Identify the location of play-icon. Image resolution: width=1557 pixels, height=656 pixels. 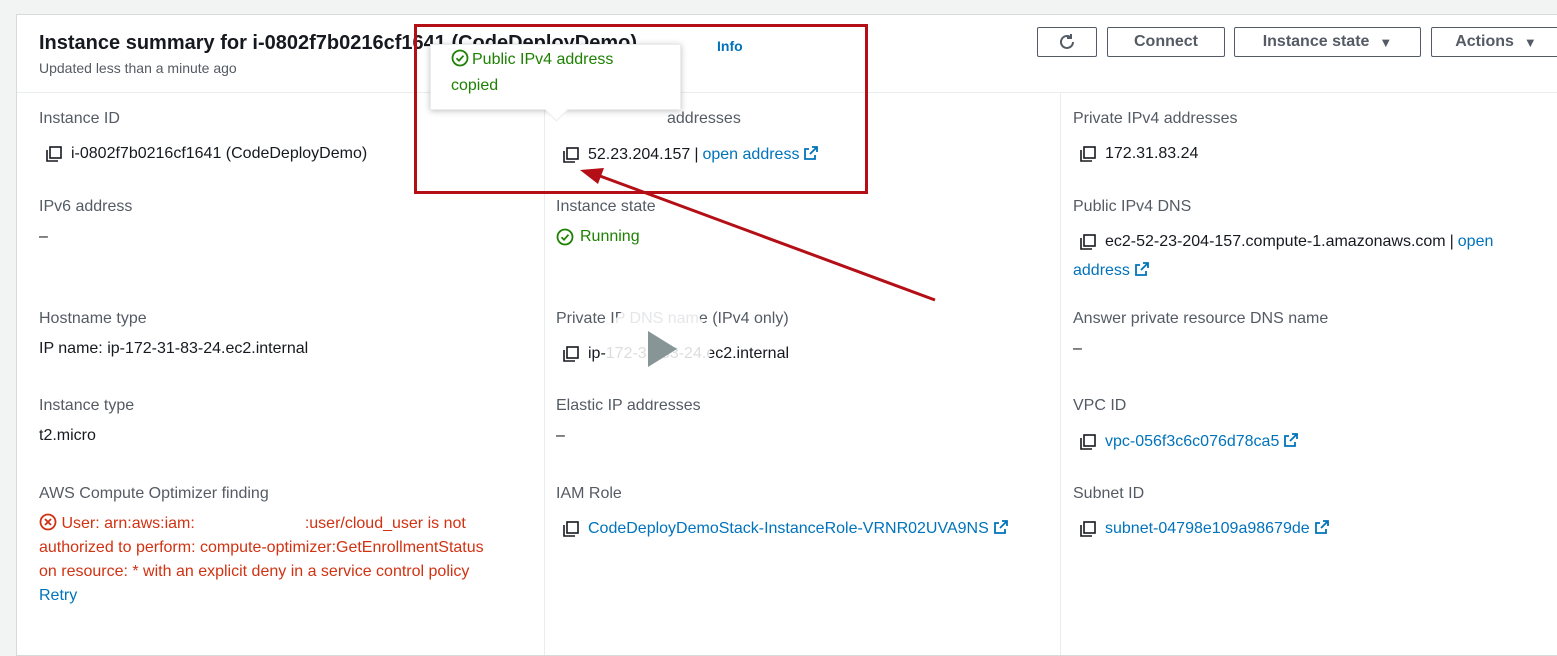
(662, 349).